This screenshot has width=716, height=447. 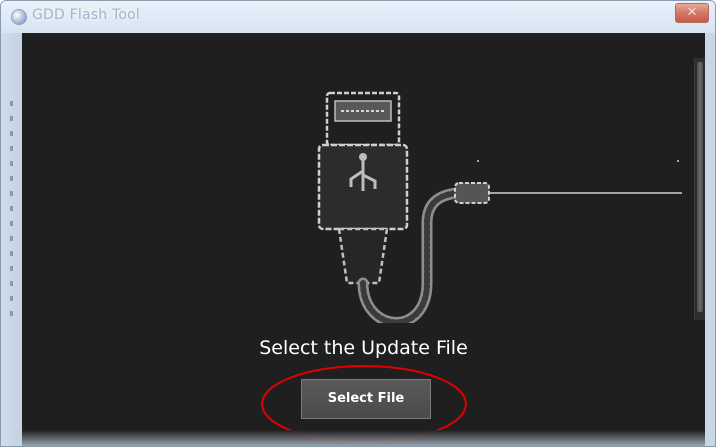 What do you see at coordinates (366, 399) in the screenshot?
I see `select-file-button: Select File` at bounding box center [366, 399].